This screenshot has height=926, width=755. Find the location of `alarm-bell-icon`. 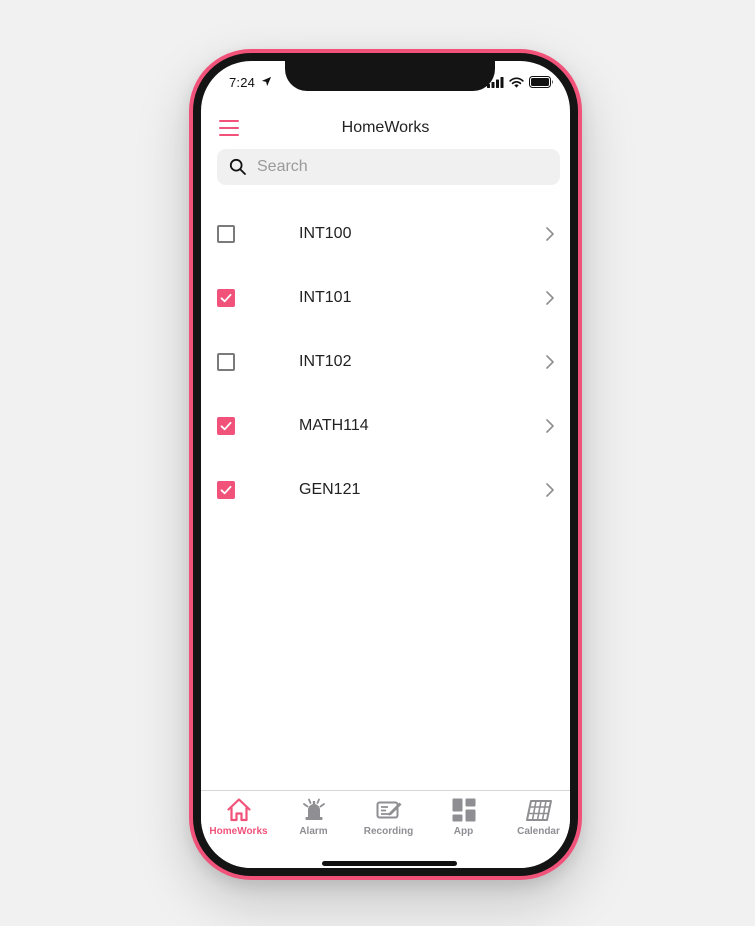

alarm-bell-icon is located at coordinates (313, 809).